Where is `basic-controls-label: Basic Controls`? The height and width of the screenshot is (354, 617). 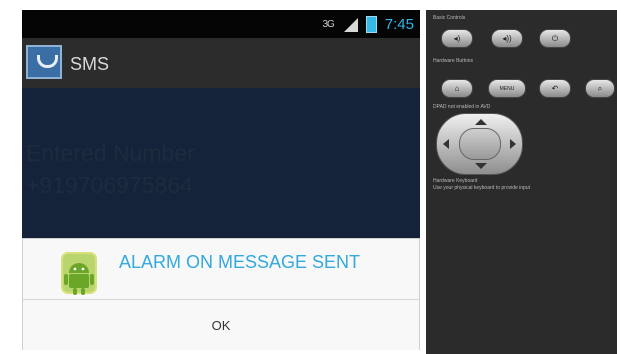
basic-controls-label: Basic Controls is located at coordinates (449, 18).